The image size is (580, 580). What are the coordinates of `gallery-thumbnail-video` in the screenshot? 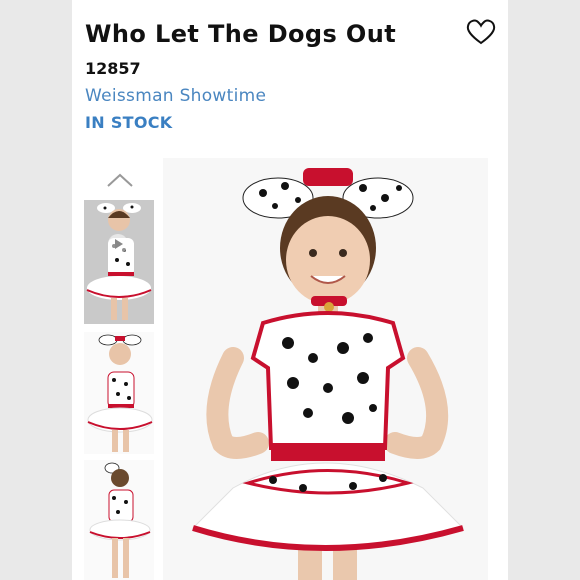 It's located at (119, 262).